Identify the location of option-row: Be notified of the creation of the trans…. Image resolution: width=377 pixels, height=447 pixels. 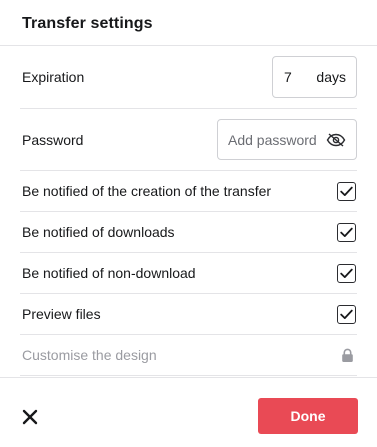
(188, 191).